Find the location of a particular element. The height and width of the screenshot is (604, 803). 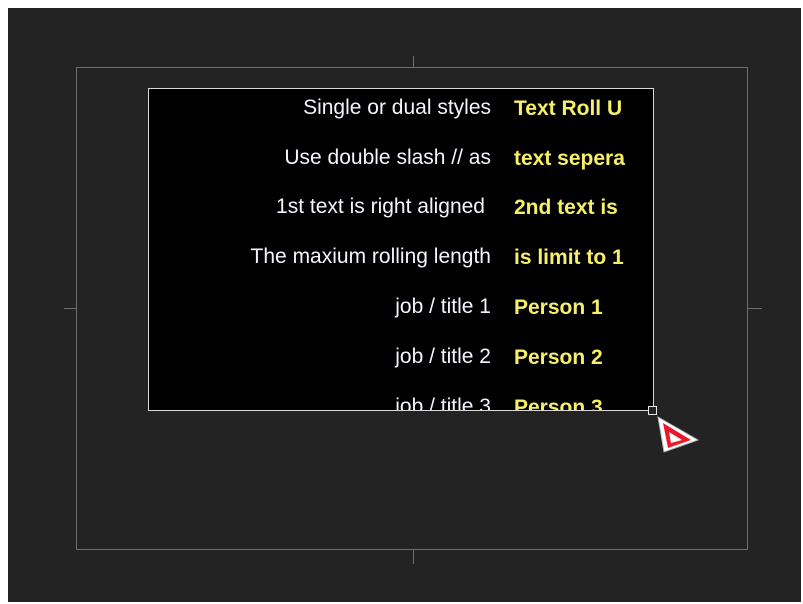

roll-row: job / title 2 Person 2 is located at coordinates (401, 357).